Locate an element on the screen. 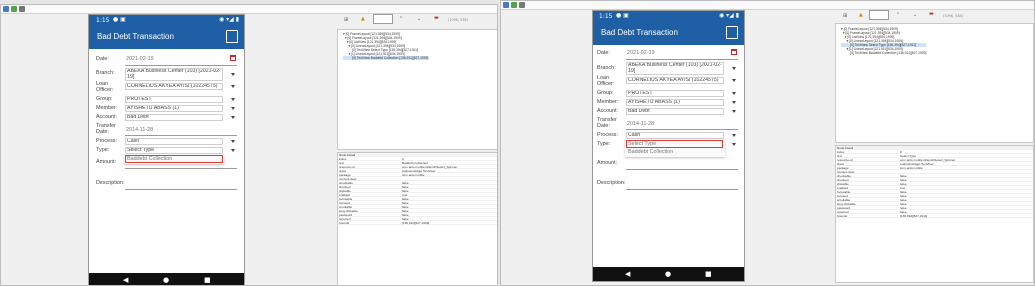 This screenshot has height=286, width=1035. type-options-popup: Baddebt Collection is located at coordinates (174, 159).